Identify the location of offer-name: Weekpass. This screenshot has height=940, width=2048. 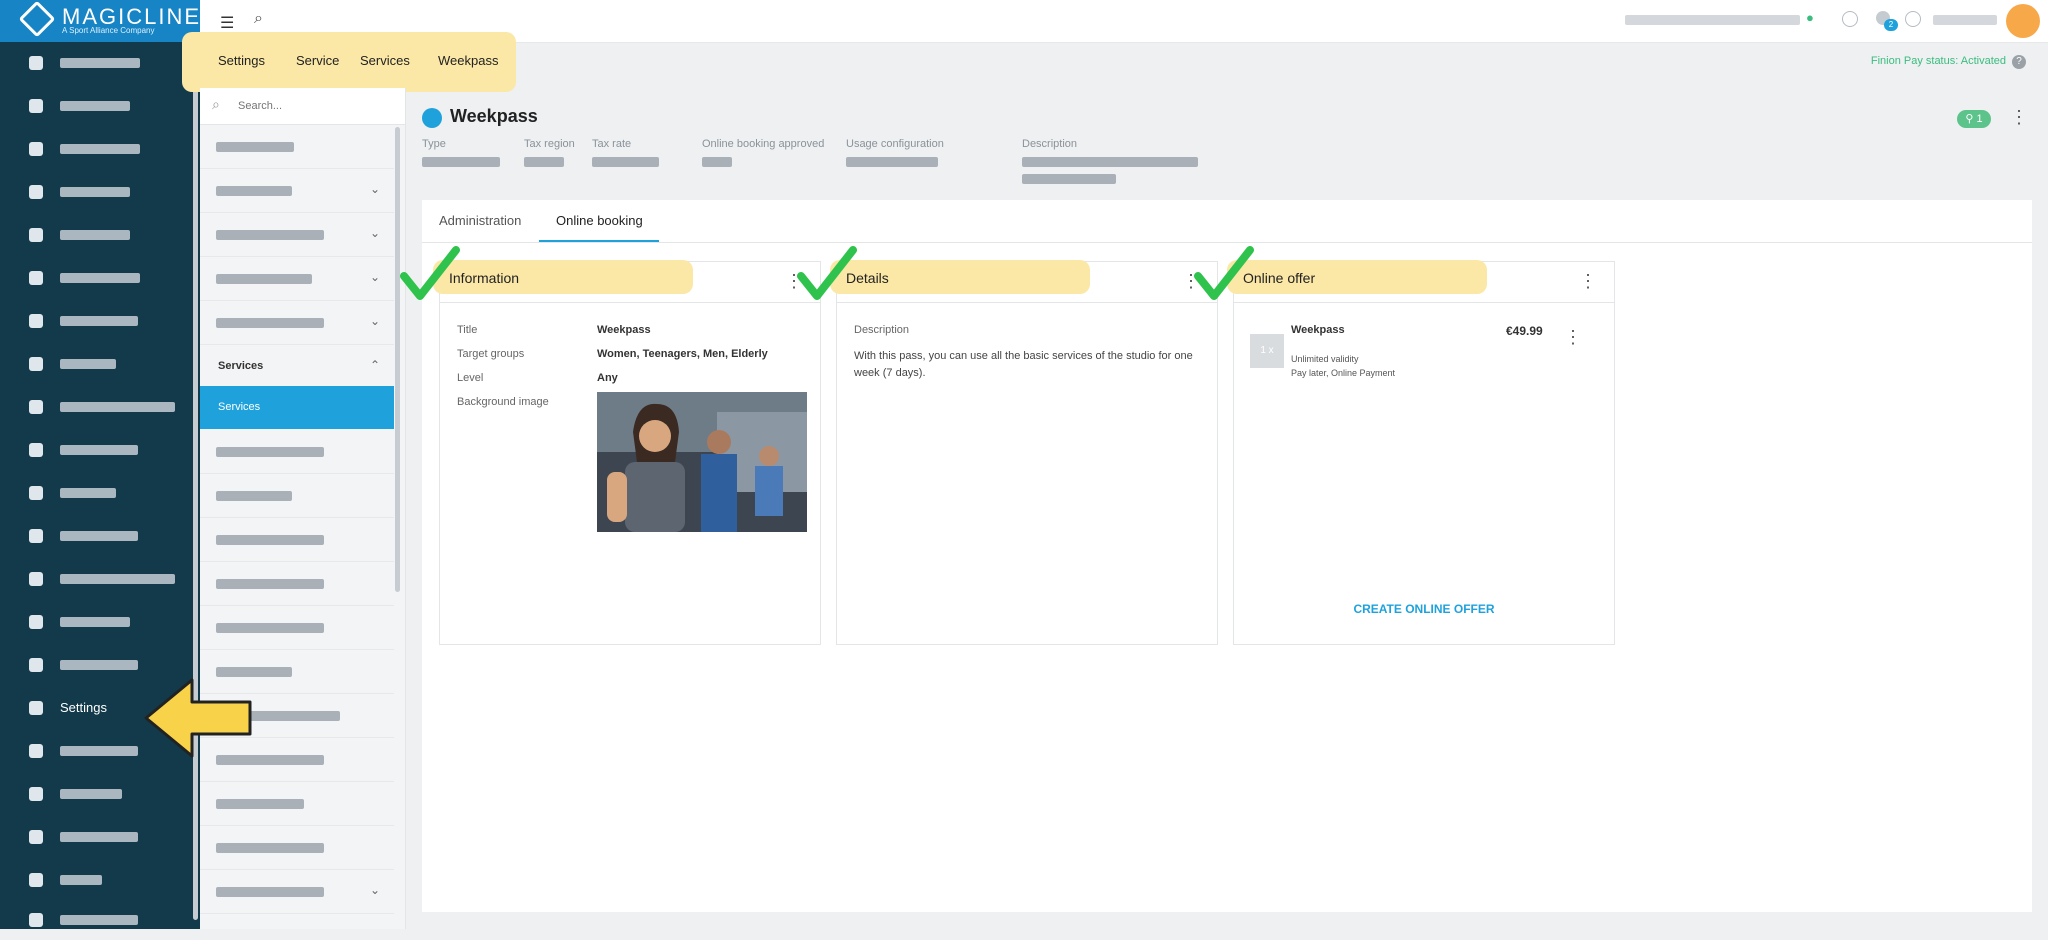
(1318, 330).